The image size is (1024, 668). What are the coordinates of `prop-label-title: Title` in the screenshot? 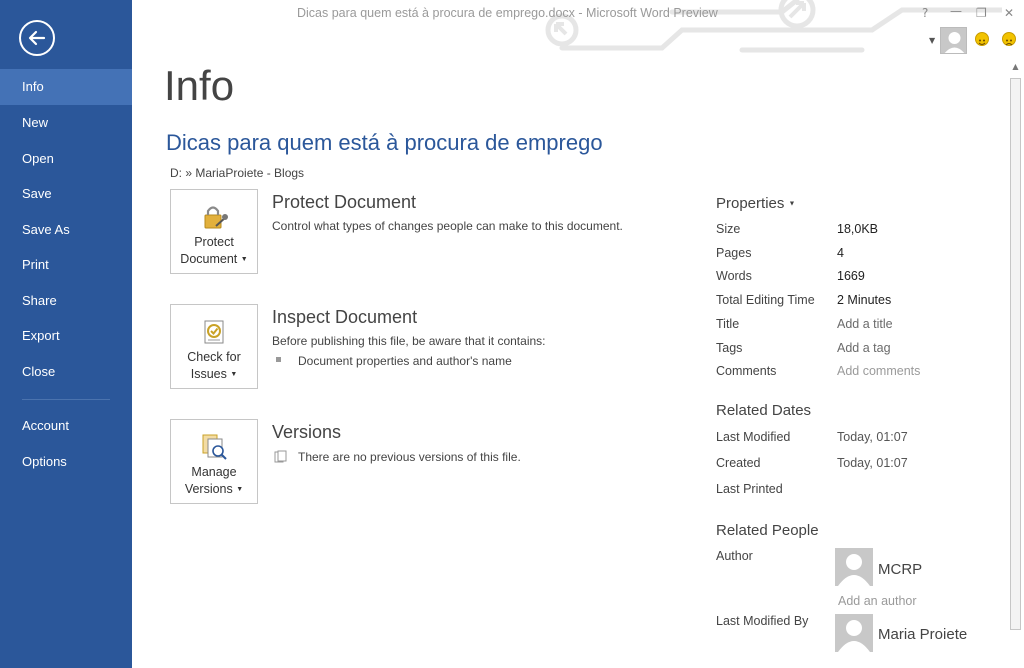 It's located at (728, 324).